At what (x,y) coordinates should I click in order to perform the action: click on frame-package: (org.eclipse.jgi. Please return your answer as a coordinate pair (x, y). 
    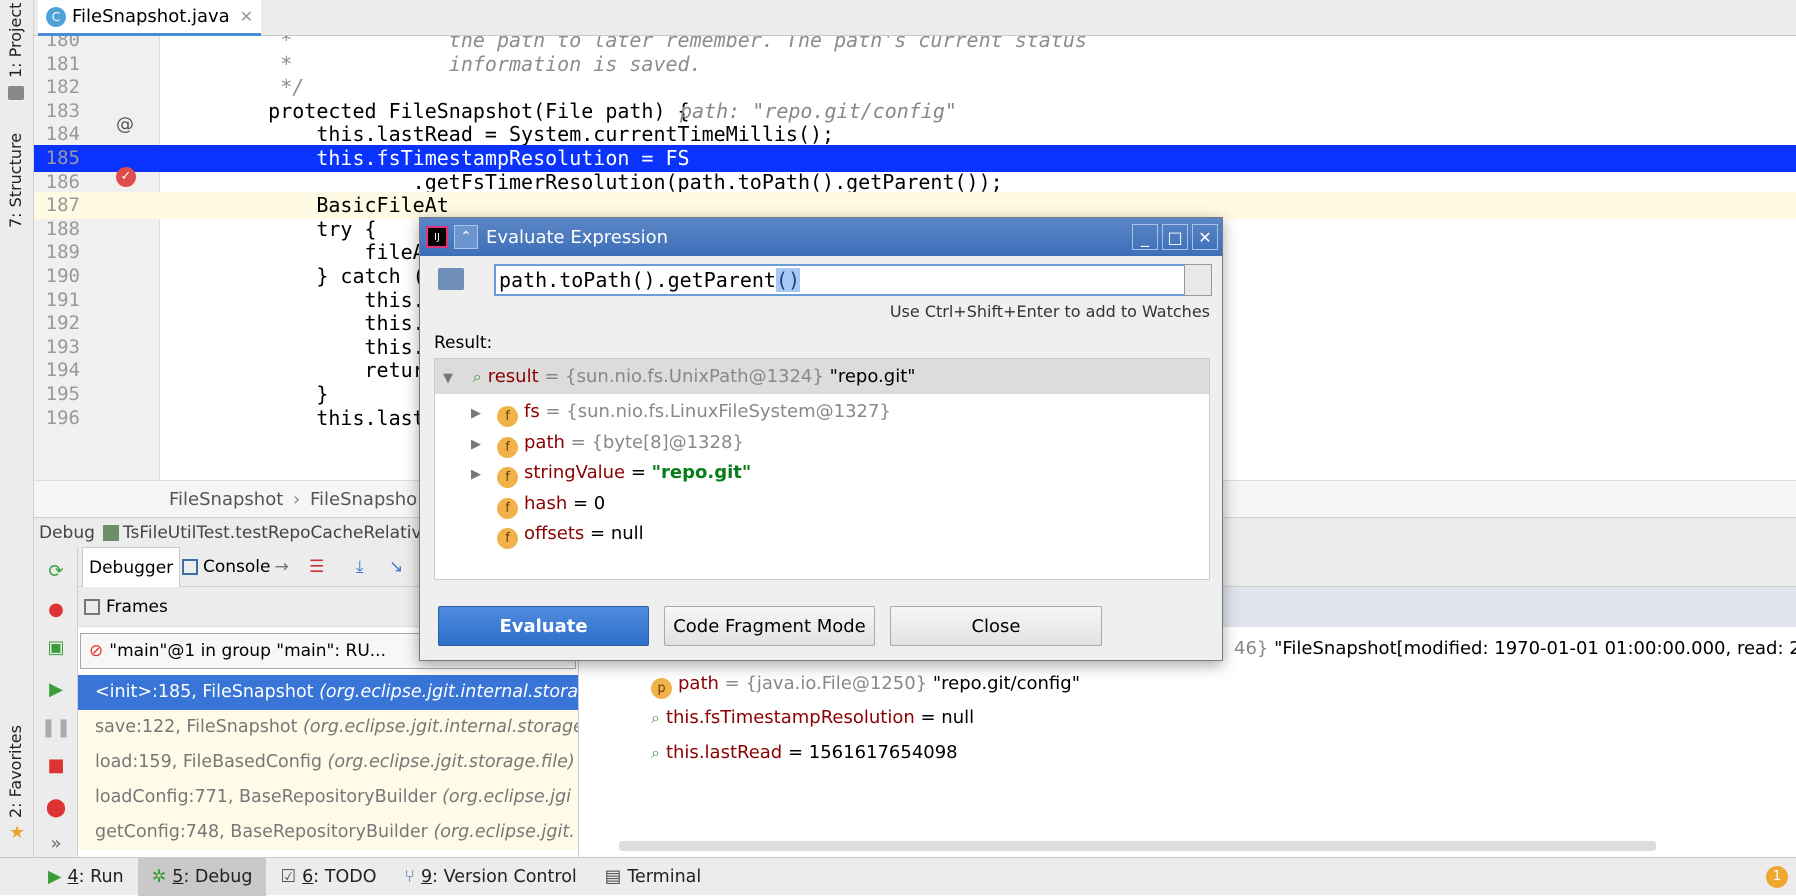
    Looking at the image, I should click on (507, 797).